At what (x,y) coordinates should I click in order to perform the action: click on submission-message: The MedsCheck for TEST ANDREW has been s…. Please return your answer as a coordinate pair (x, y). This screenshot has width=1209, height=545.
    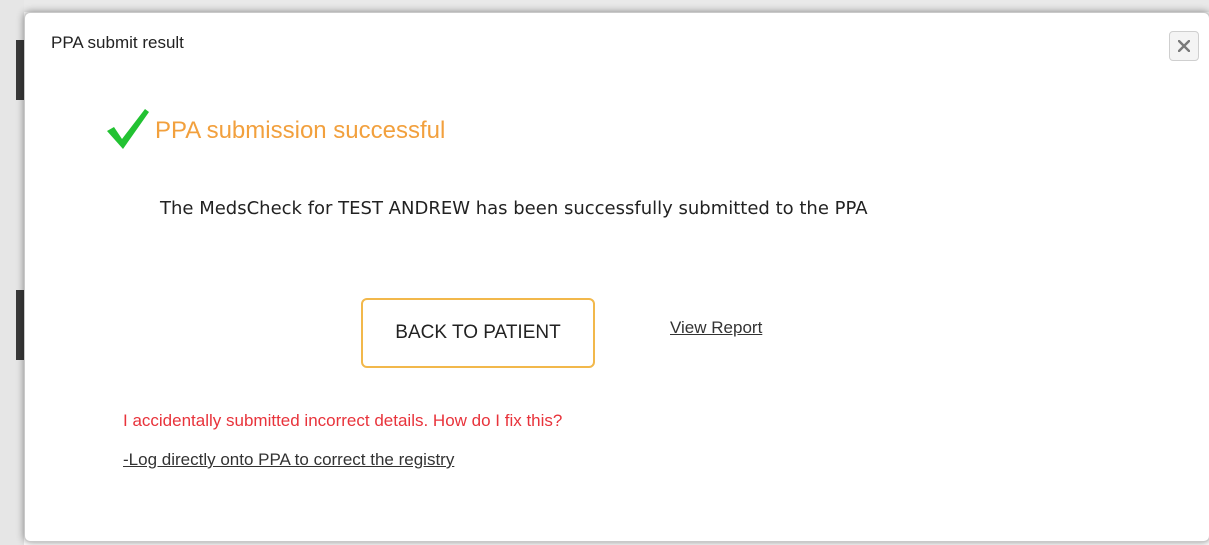
    Looking at the image, I should click on (514, 208).